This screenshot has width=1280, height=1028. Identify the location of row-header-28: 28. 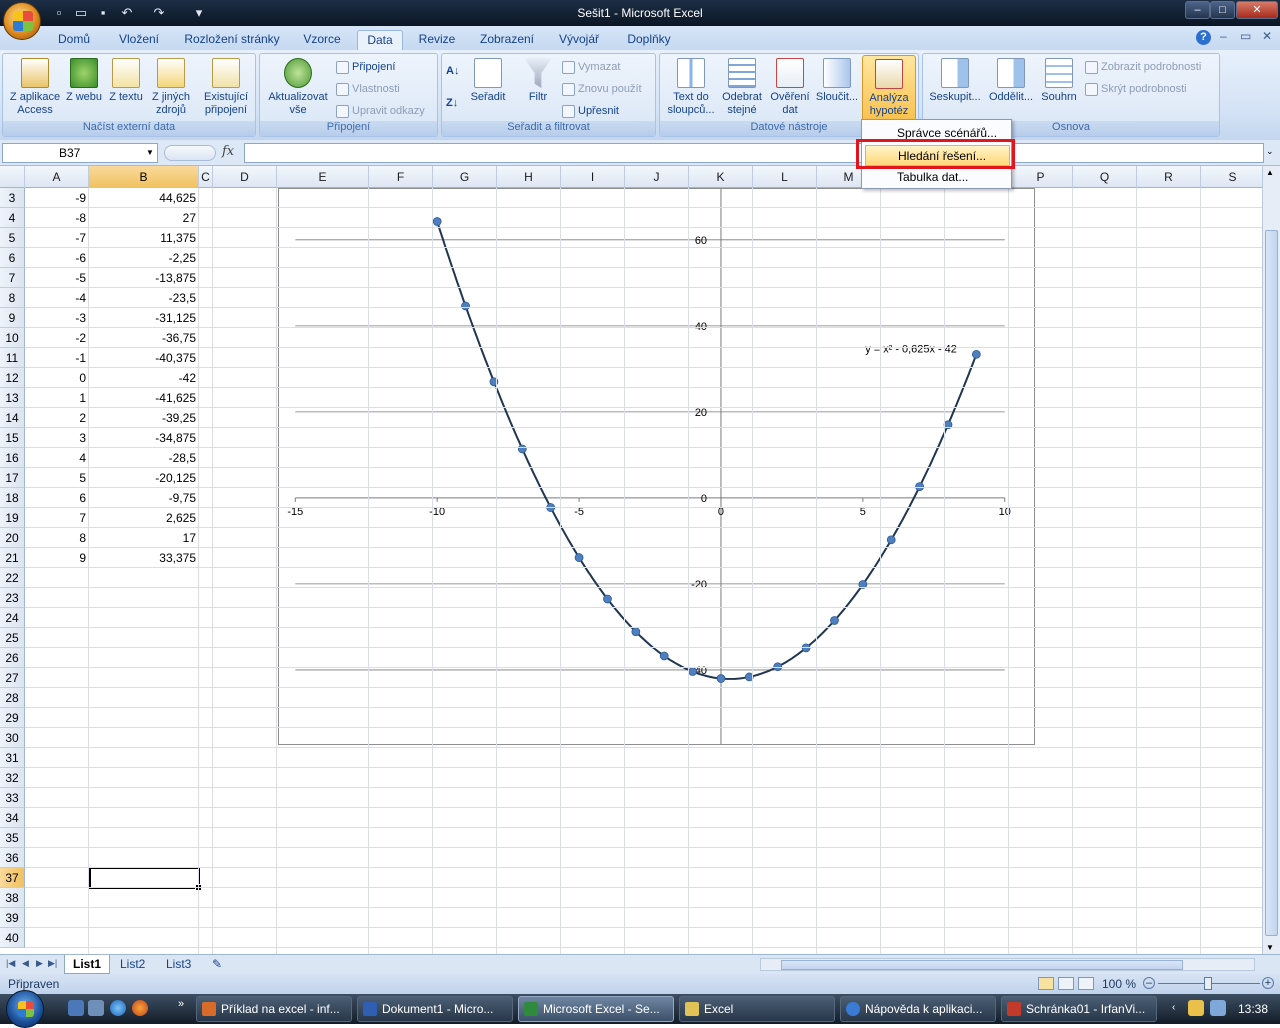
(12, 698).